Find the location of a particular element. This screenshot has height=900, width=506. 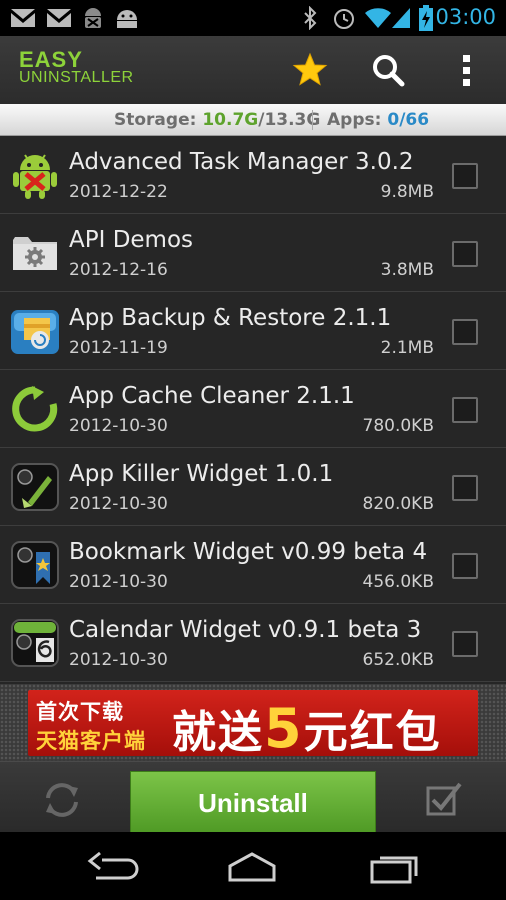

task-manager-icon is located at coordinates (35, 176).